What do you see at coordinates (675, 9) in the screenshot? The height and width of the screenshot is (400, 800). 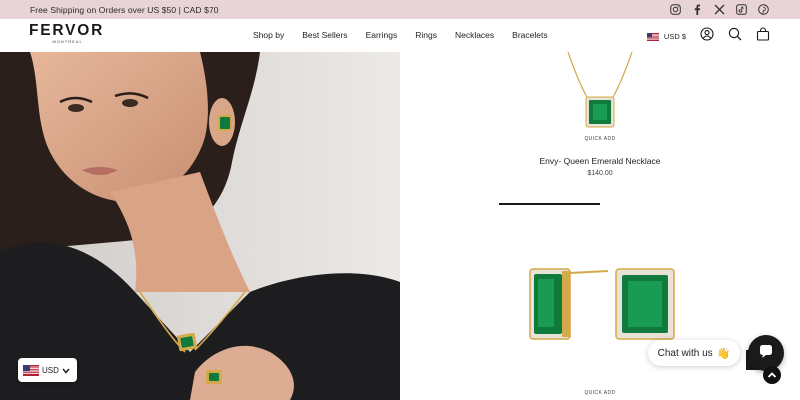 I see `instagram-icon` at bounding box center [675, 9].